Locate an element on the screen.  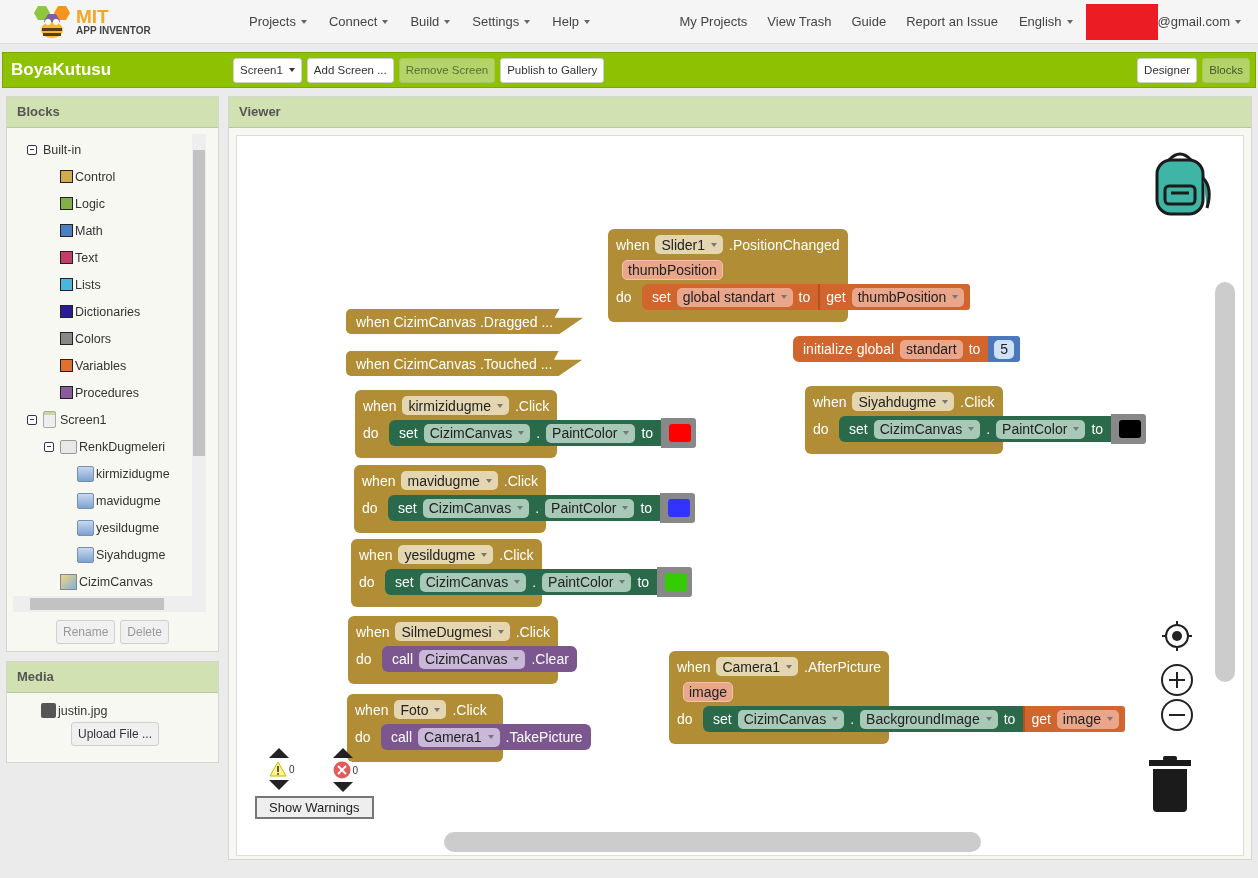
tree-item: Procedures is located at coordinates (107, 392).